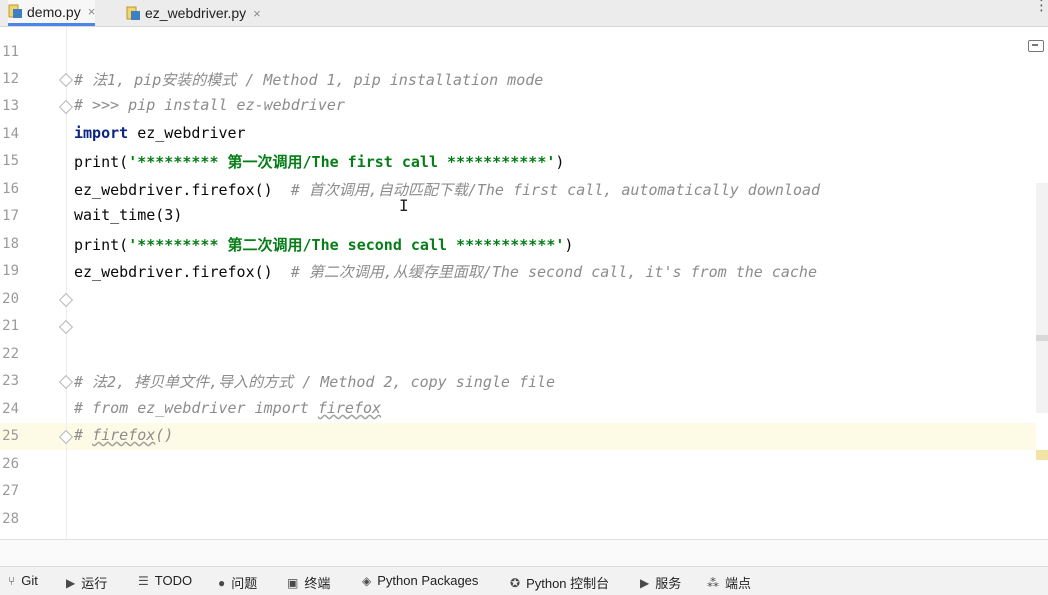 This screenshot has width=1048, height=595. I want to click on code-line: # >>> pip install ez-webdriver, so click(209, 105).